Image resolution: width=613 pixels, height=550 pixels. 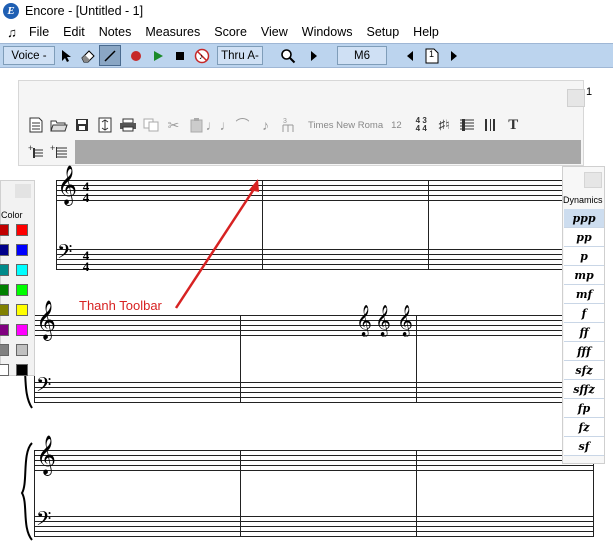 What do you see at coordinates (216, 244) in the screenshot?
I see `annotation-arrow` at bounding box center [216, 244].